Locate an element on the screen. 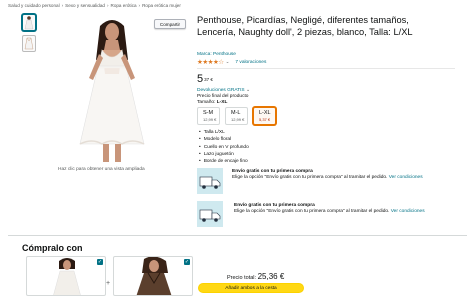  feature-bullet: Lazo juguetón is located at coordinates (224, 154).